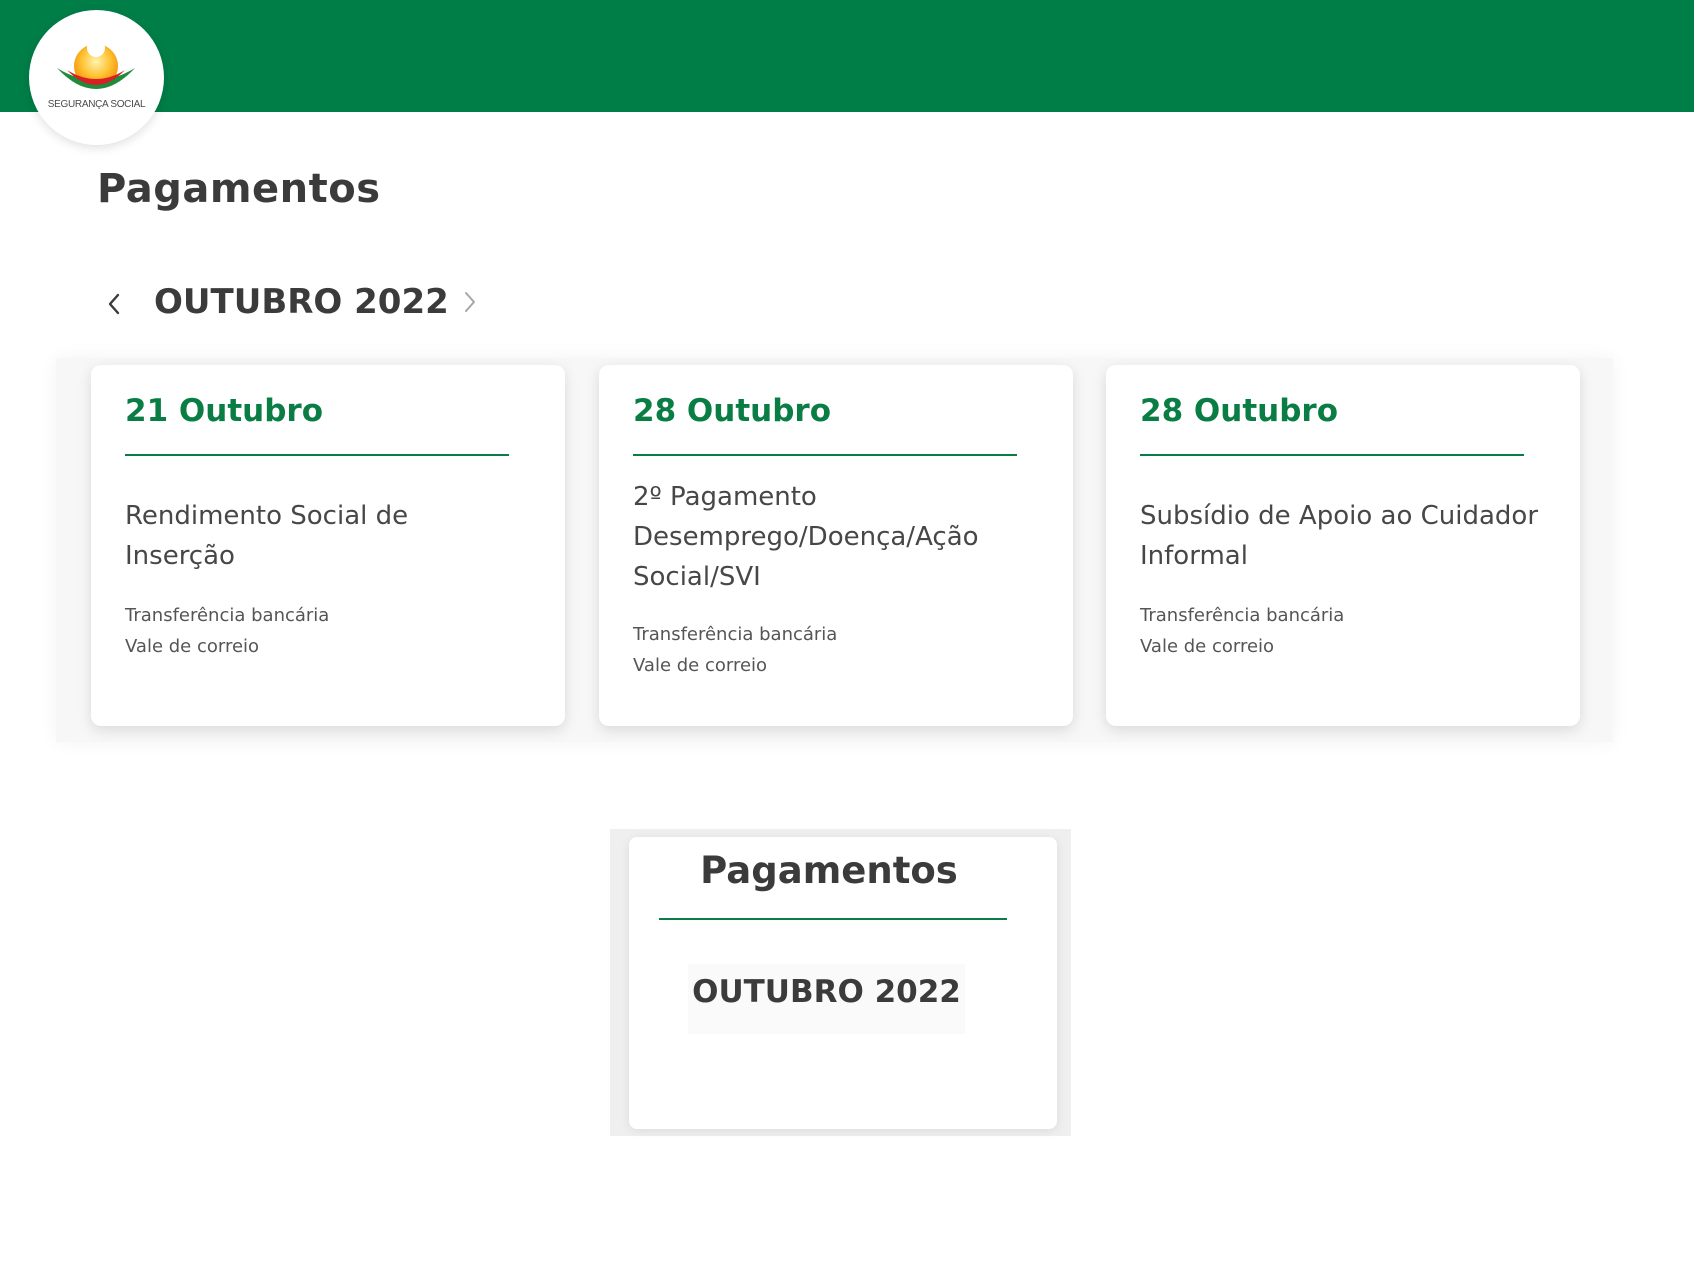  What do you see at coordinates (829, 870) in the screenshot?
I see `mini-title: Pagamentos` at bounding box center [829, 870].